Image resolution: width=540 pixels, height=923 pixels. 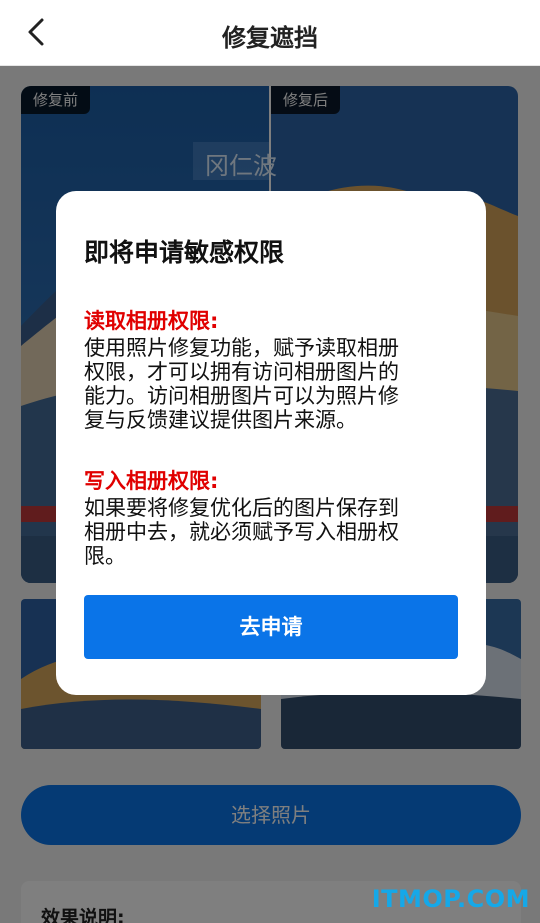 What do you see at coordinates (151, 481) in the screenshot?
I see `write-permission-title: 写入相册权限:` at bounding box center [151, 481].